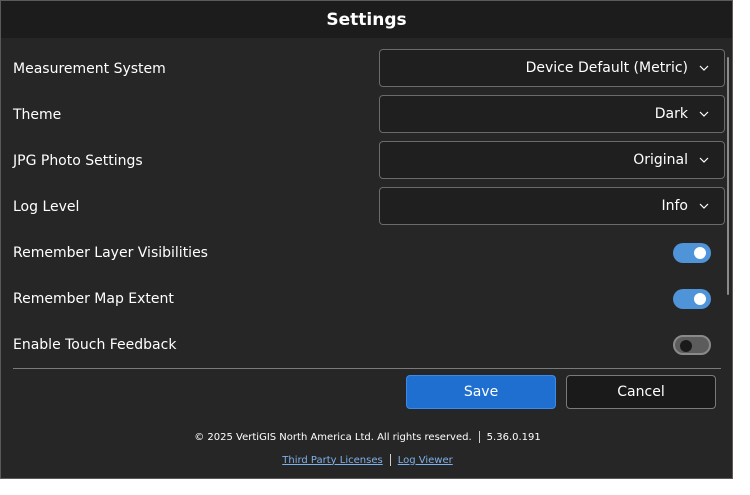 The height and width of the screenshot is (495, 750). Describe the element at coordinates (332, 460) in the screenshot. I see `third-party-licenses-link: Third Party Licenses` at that location.